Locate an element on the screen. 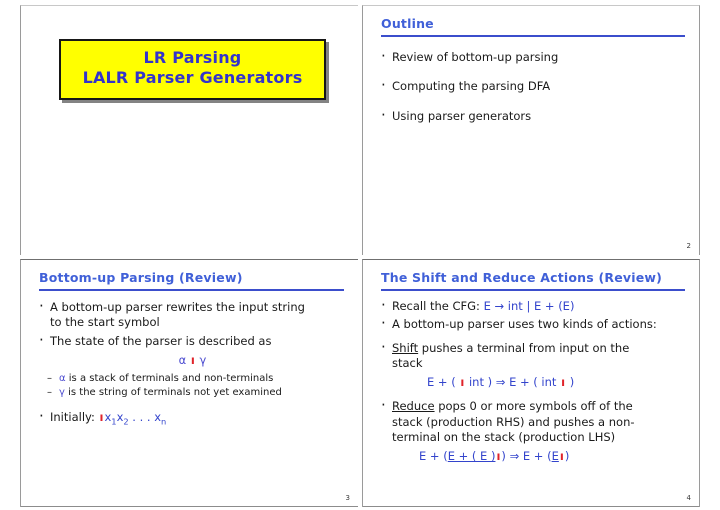 This screenshot has height=510, width=720. cfg-production: E → int | E + (E) is located at coordinates (529, 306).